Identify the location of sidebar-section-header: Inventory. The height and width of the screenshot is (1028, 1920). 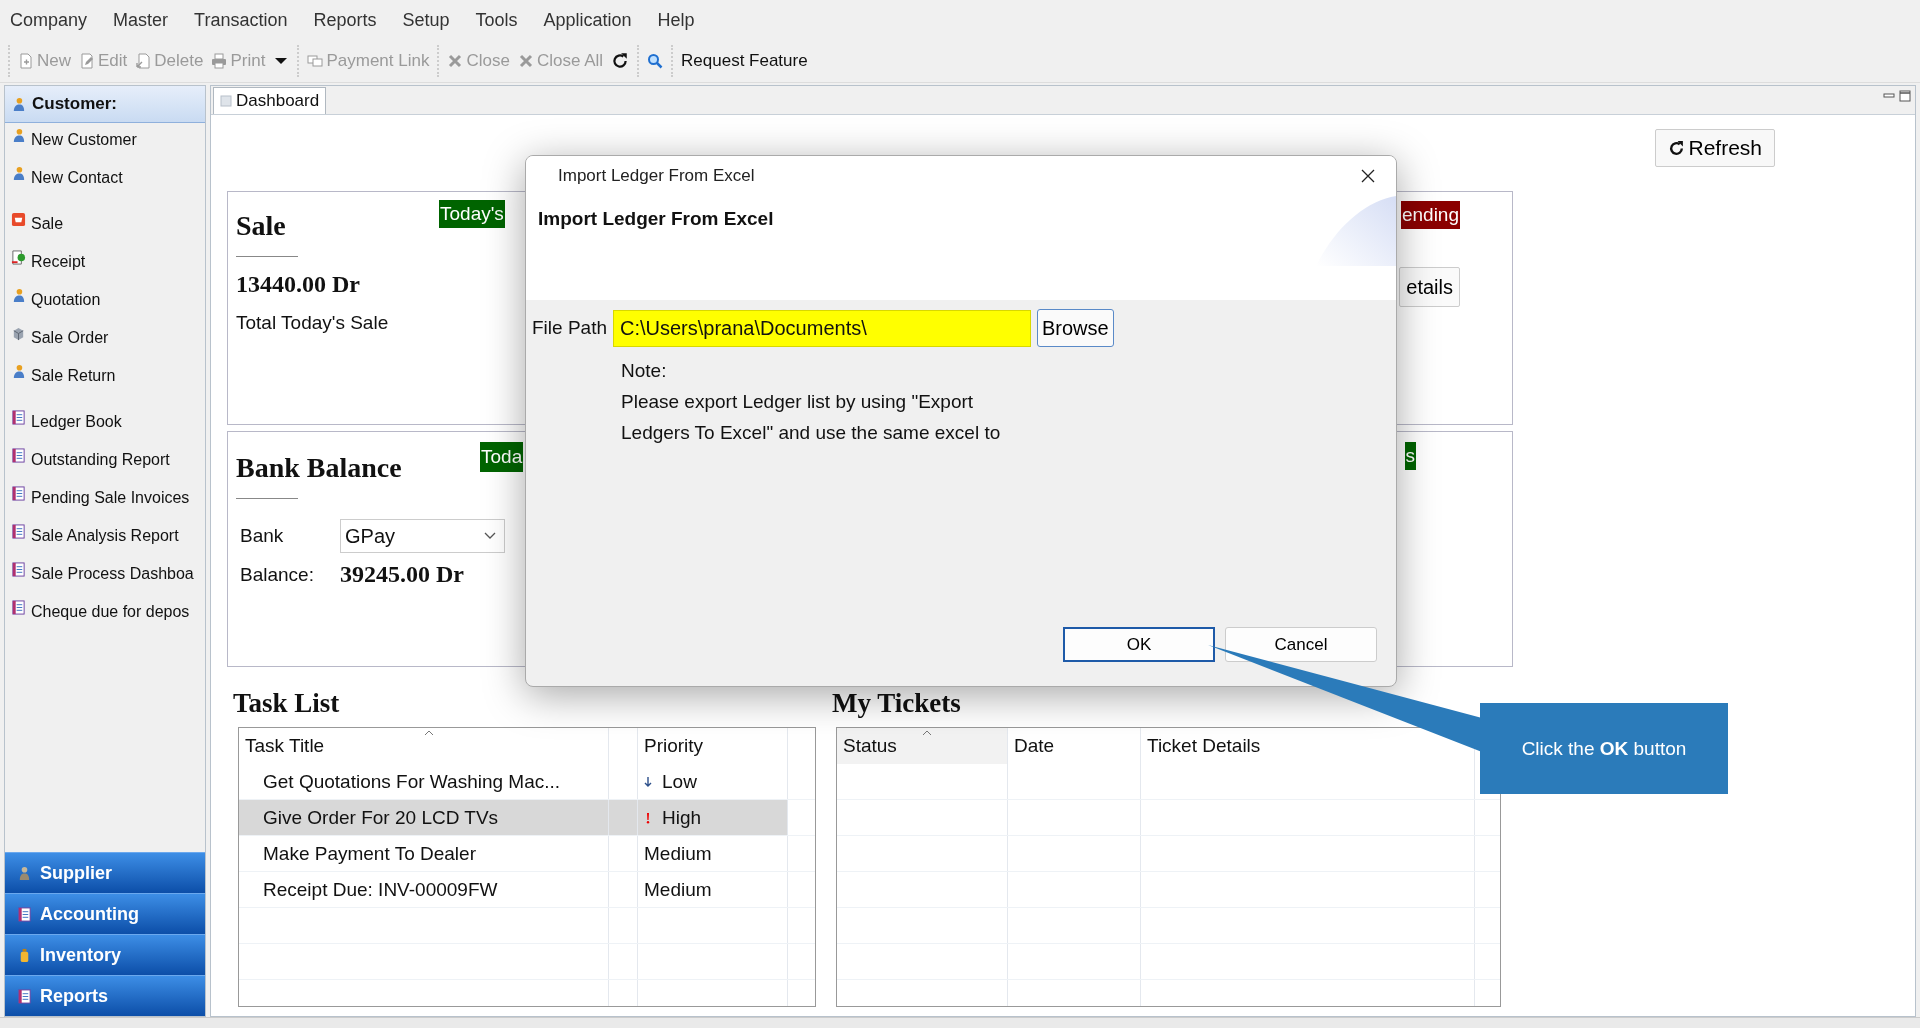
(105, 954).